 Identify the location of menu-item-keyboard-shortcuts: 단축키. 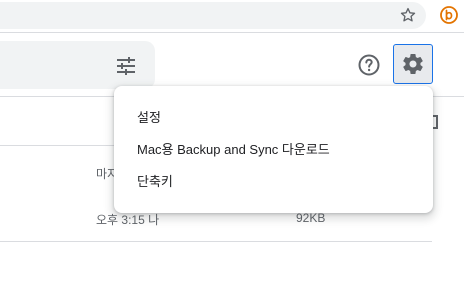
(273, 180).